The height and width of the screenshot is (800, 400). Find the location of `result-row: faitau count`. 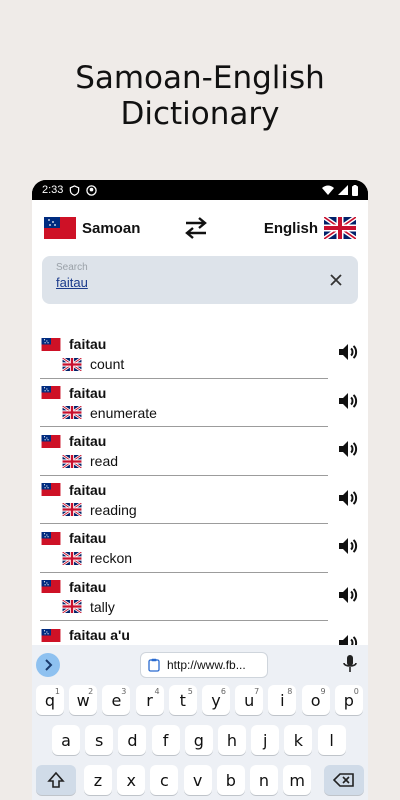

result-row: faitau count is located at coordinates (200, 354).